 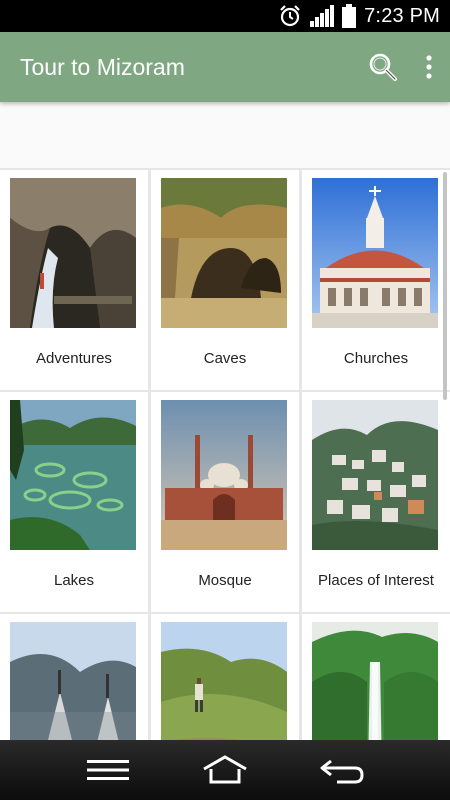 I want to click on category-tile-caves: Caves, so click(x=225, y=280).